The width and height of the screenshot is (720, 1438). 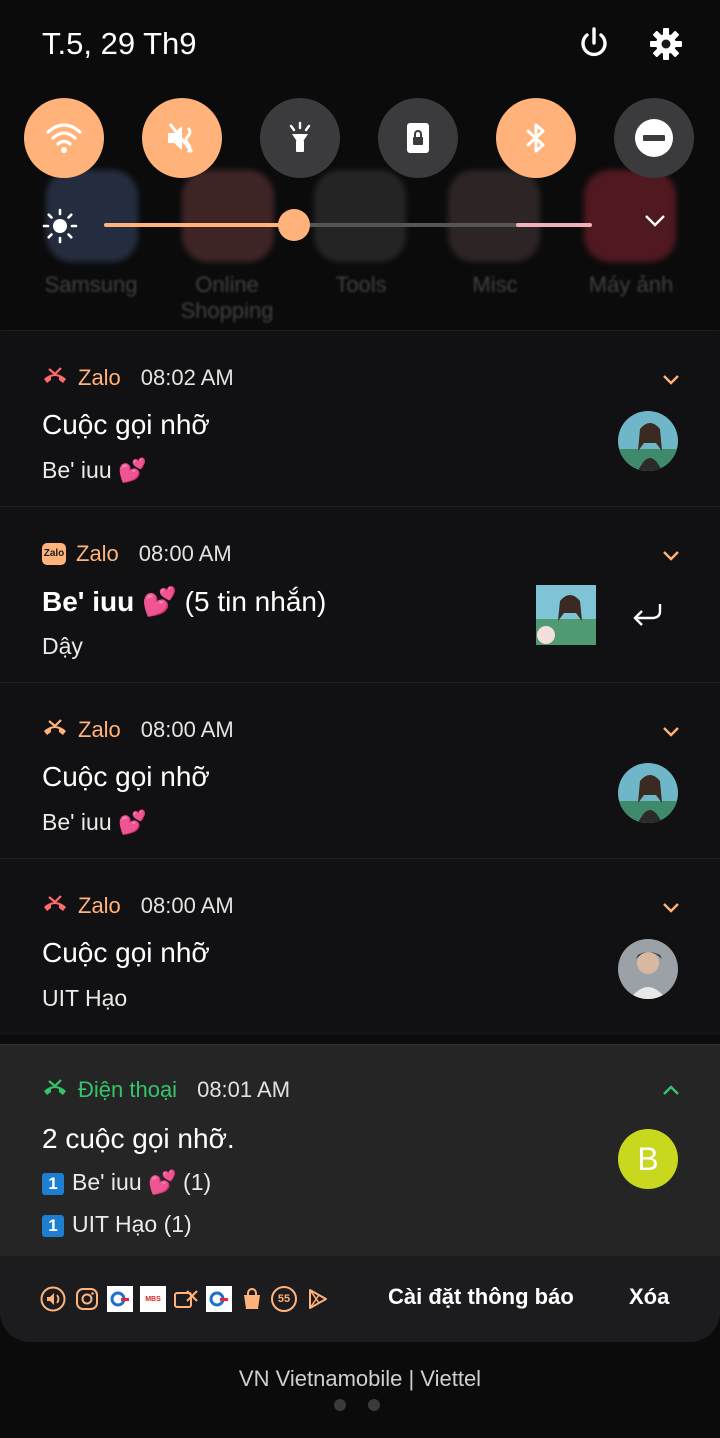 I want to click on caller-name: UIT Hạo, so click(x=115, y=1224).